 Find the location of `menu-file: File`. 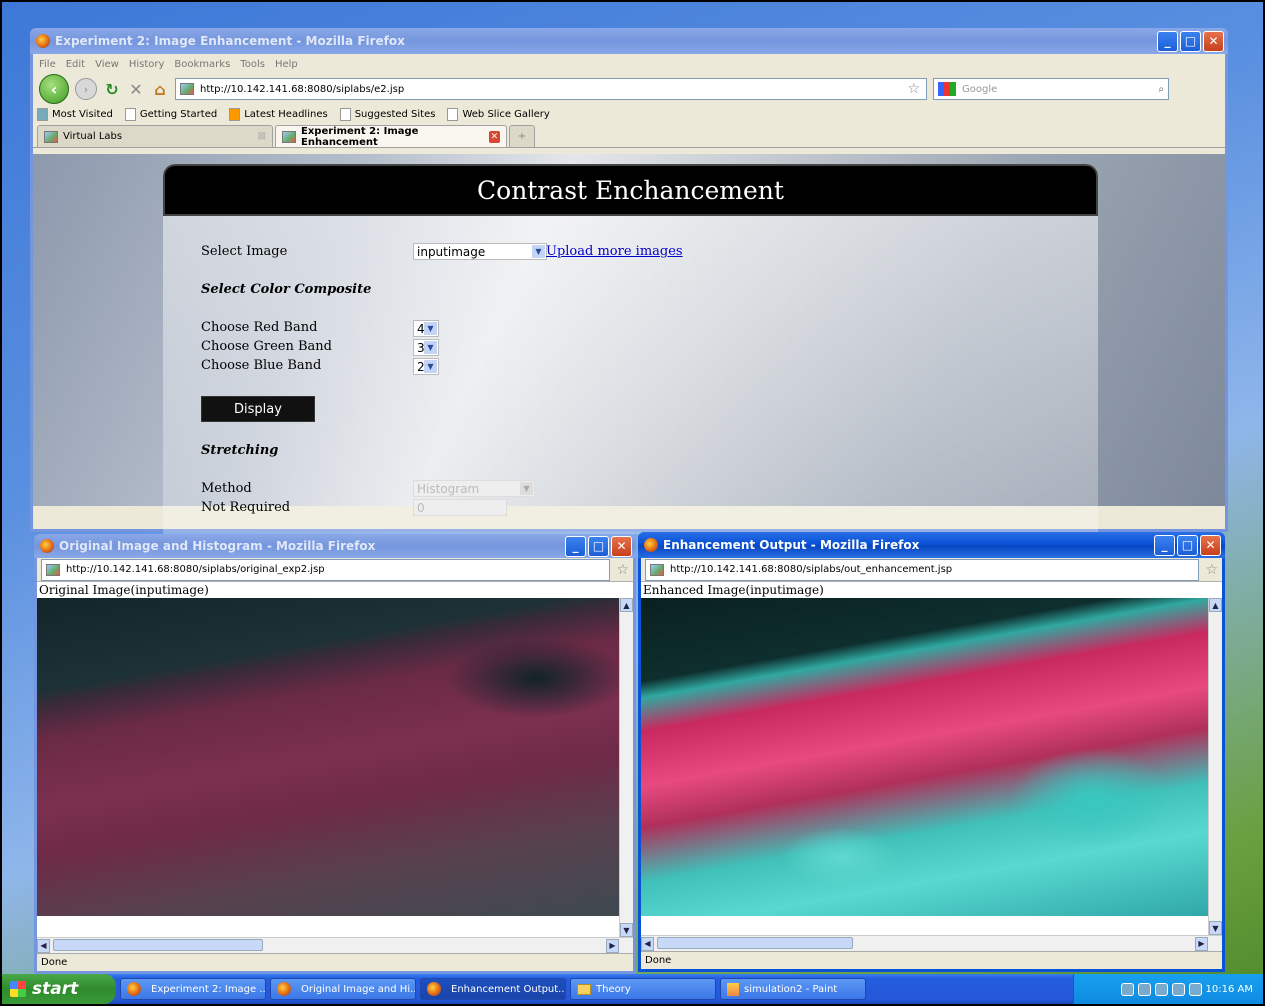

menu-file: File is located at coordinates (47, 64).